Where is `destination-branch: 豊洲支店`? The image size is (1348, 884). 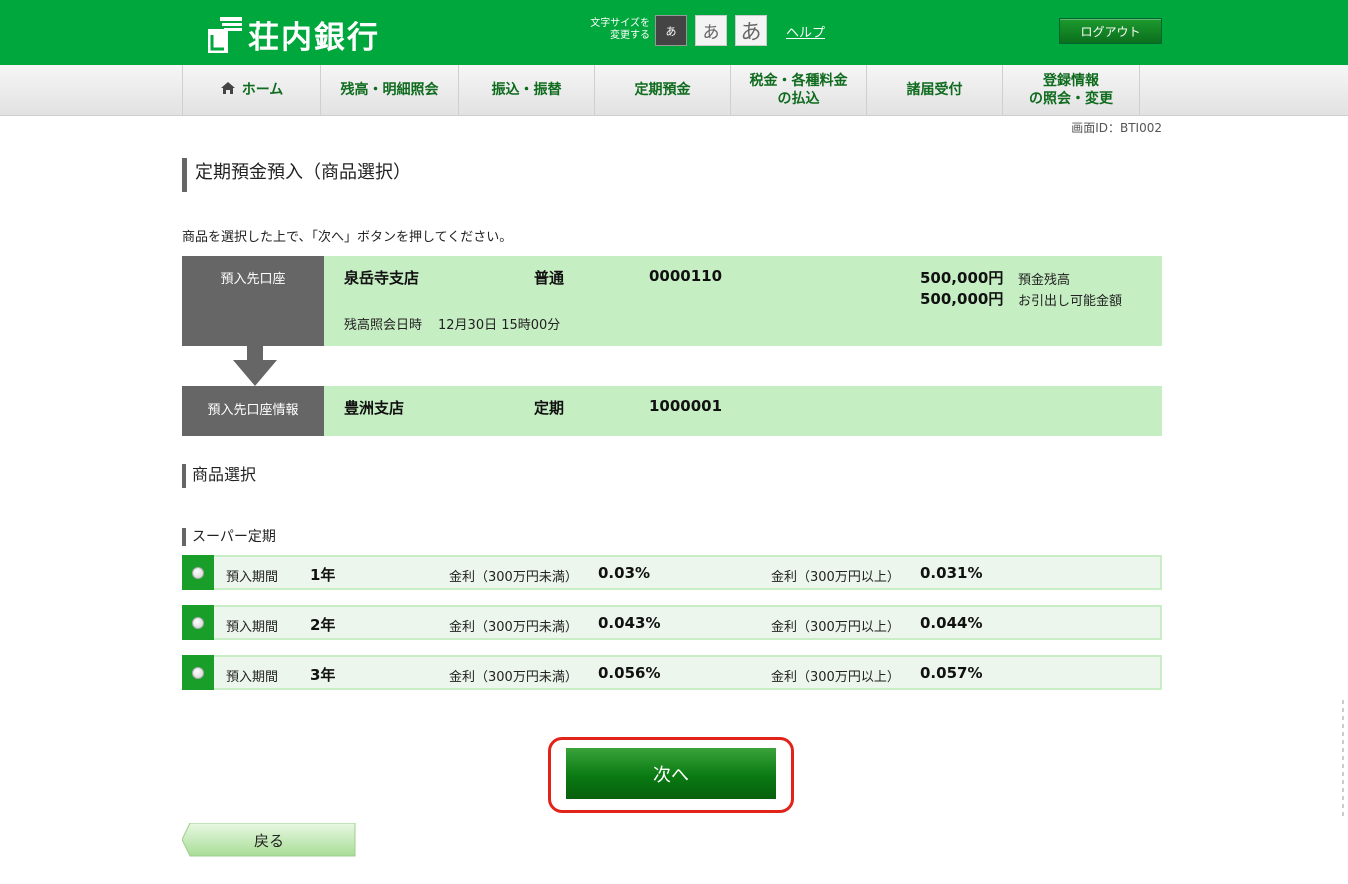 destination-branch: 豊洲支店 is located at coordinates (374, 408).